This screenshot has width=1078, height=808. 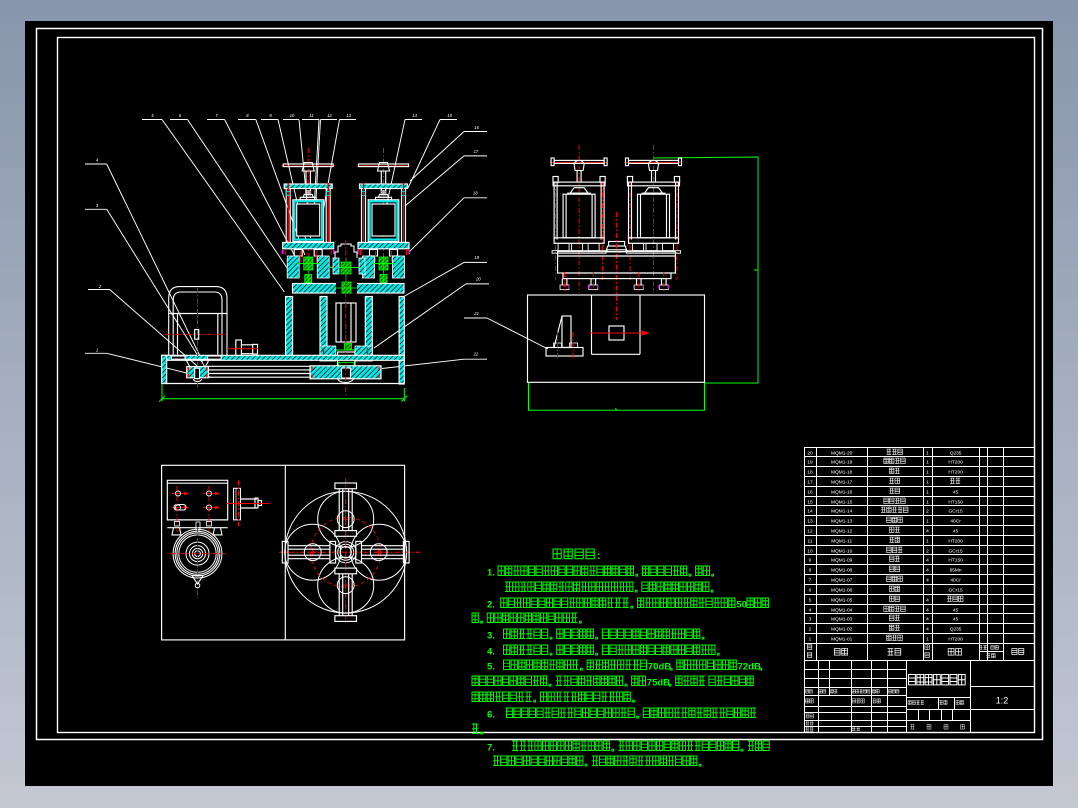 I want to click on svg-text: MQM1-03, so click(x=842, y=620).